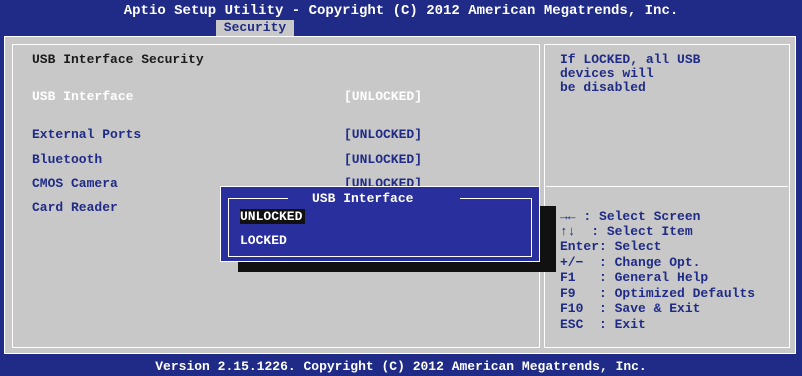  What do you see at coordinates (611, 246) in the screenshot?
I see `key-hint-enter: Enter: Select` at bounding box center [611, 246].